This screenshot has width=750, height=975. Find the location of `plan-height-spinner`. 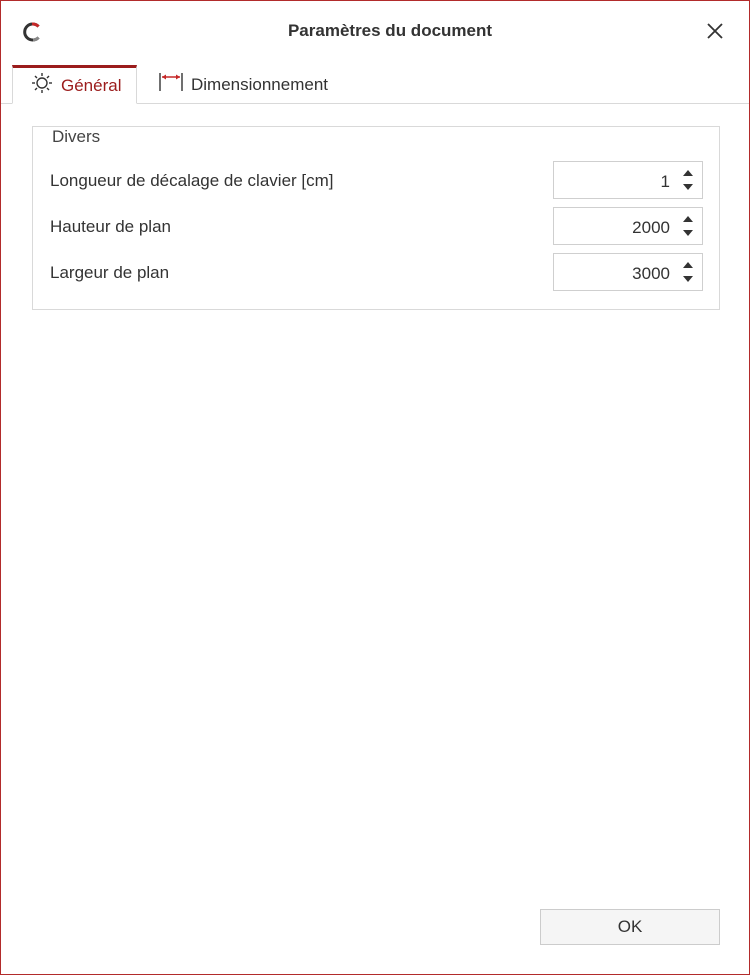

plan-height-spinner is located at coordinates (628, 226).